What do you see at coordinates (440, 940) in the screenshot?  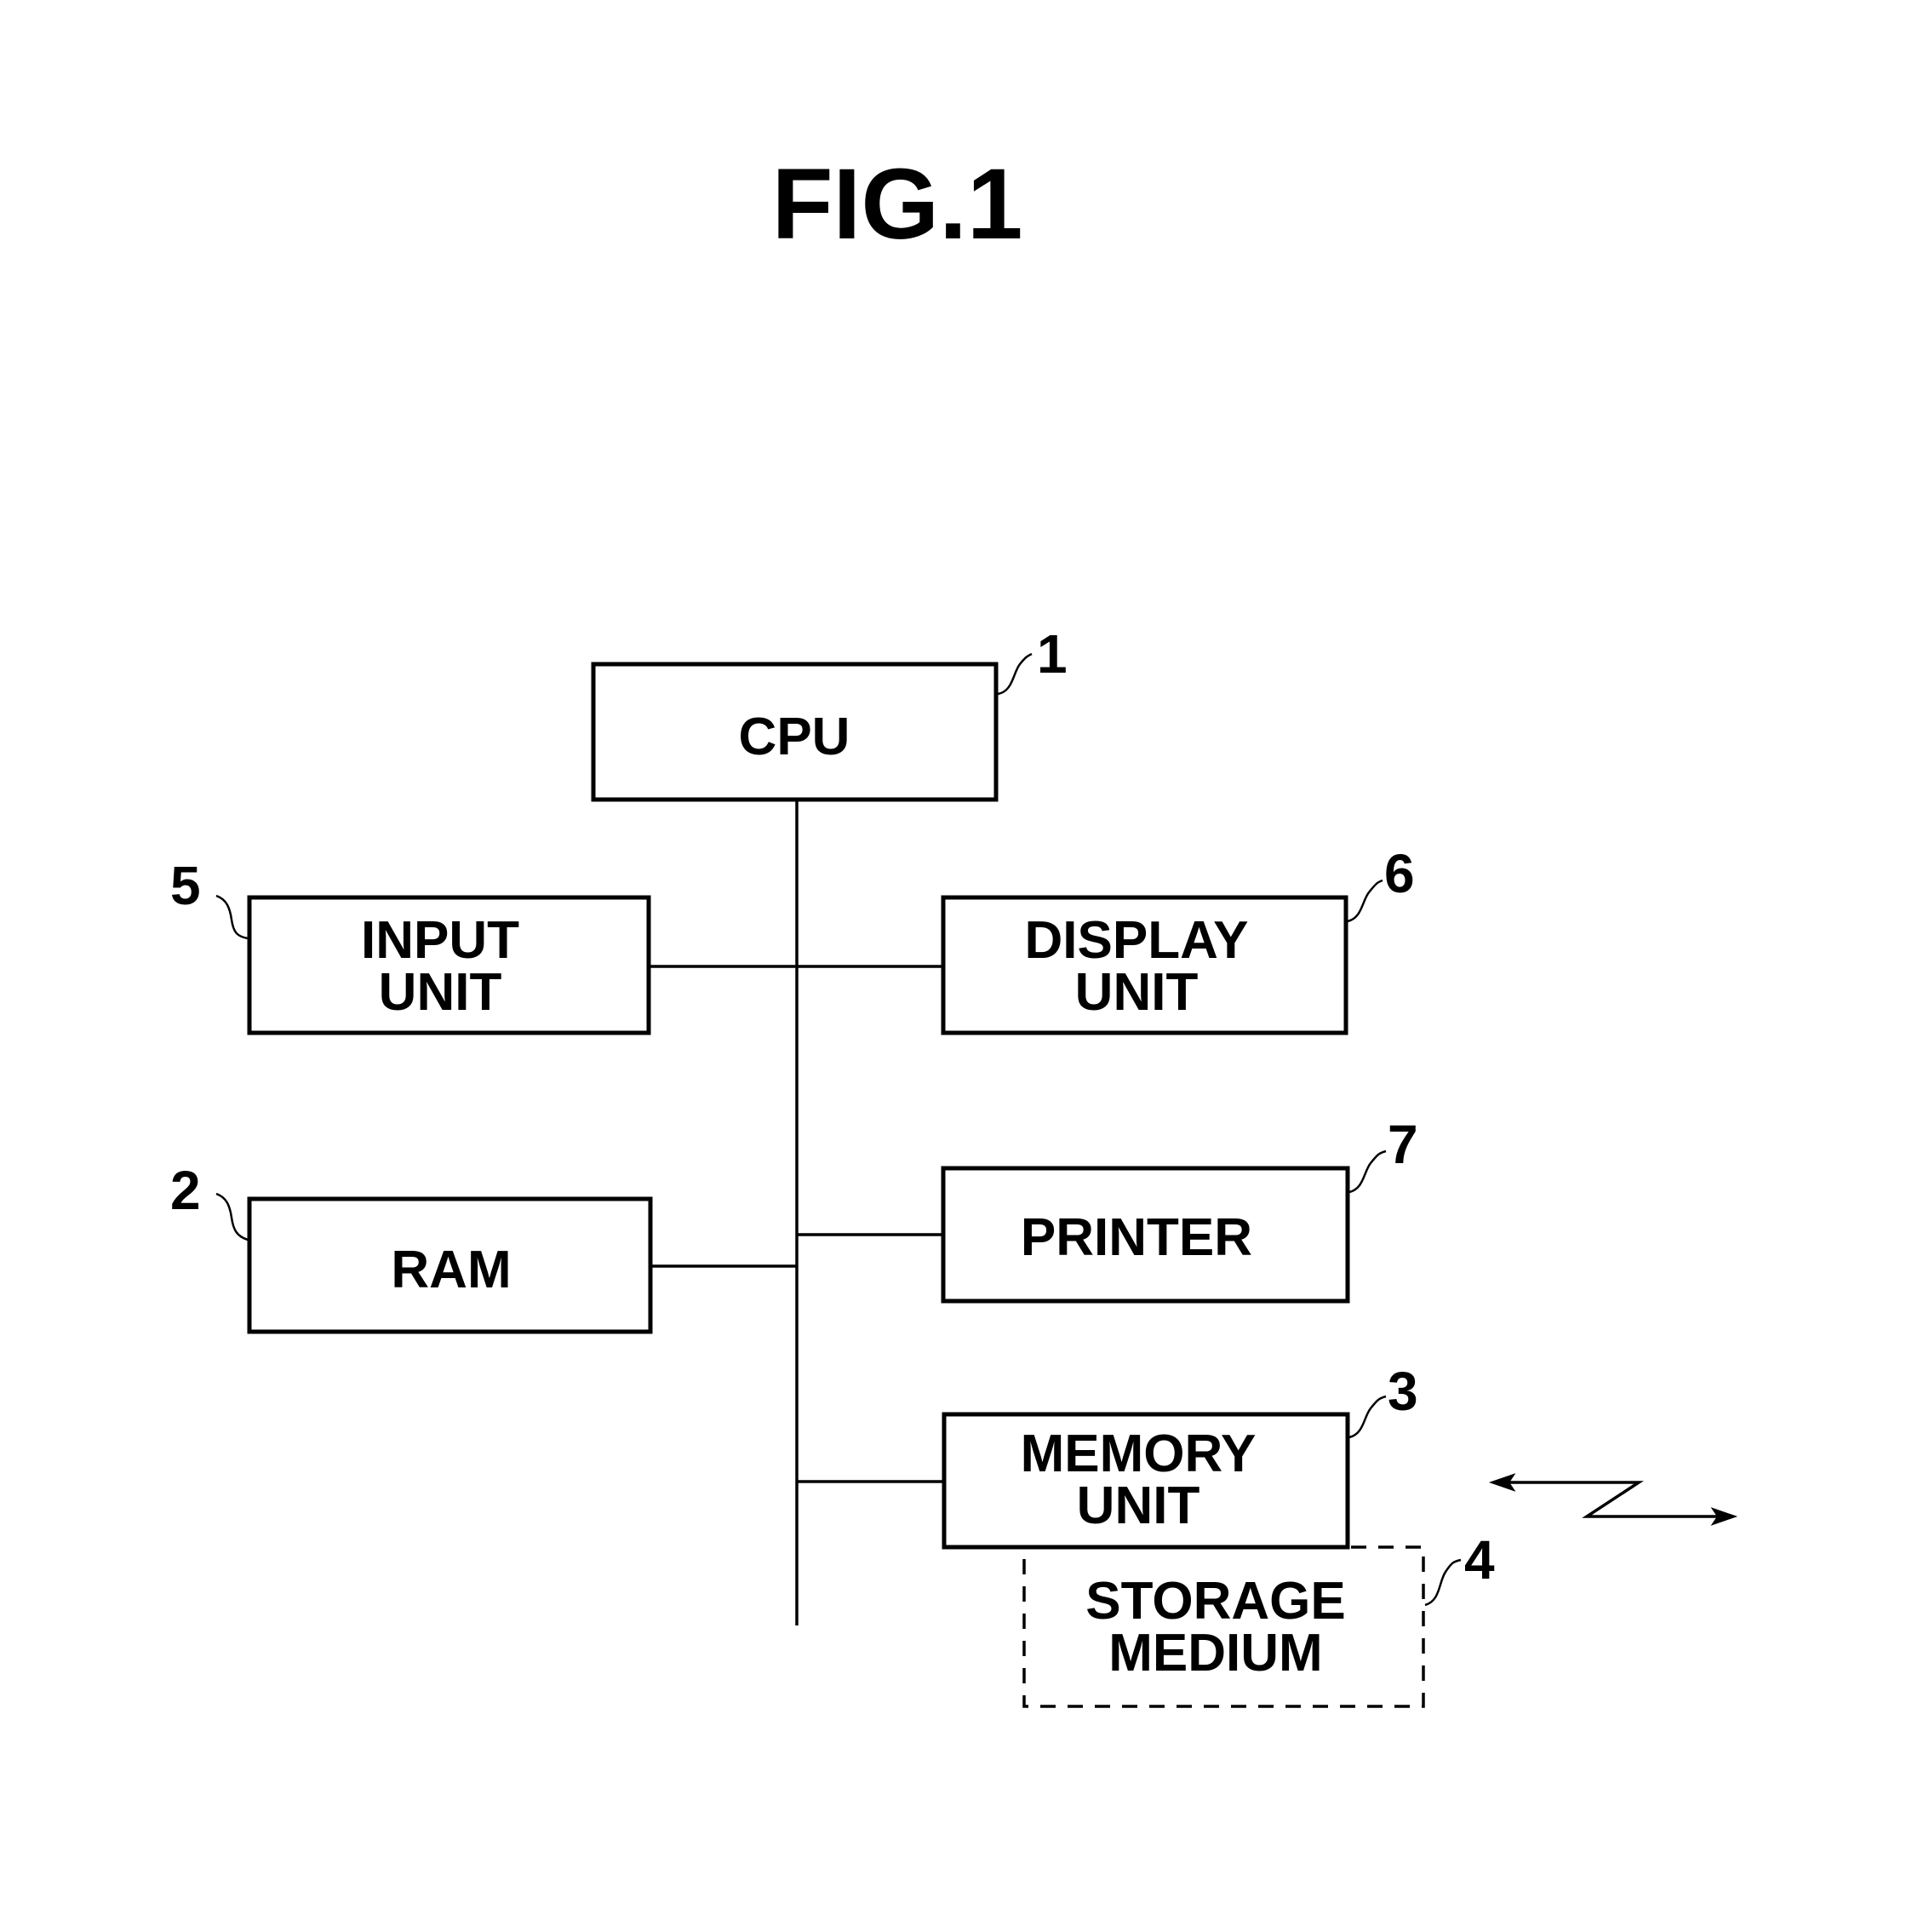 I see `input-unit-label-line1: INPUT` at bounding box center [440, 940].